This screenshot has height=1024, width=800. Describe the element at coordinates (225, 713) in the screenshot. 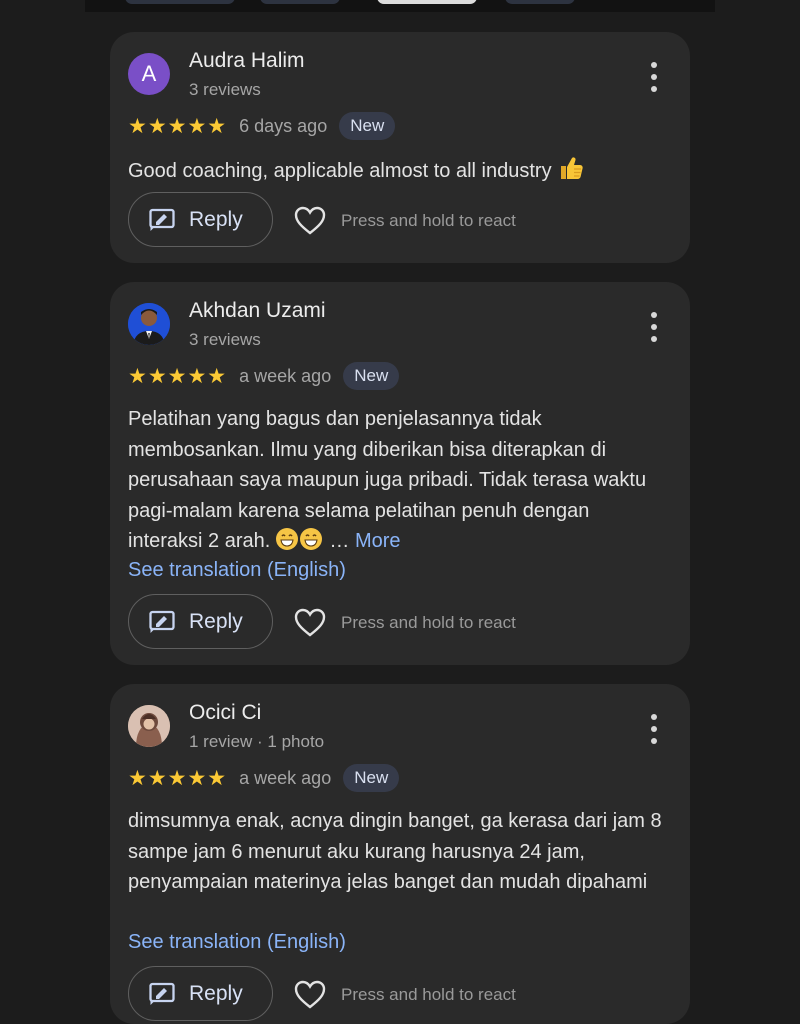

I see `reviewer-name: Ocici Ci` at that location.